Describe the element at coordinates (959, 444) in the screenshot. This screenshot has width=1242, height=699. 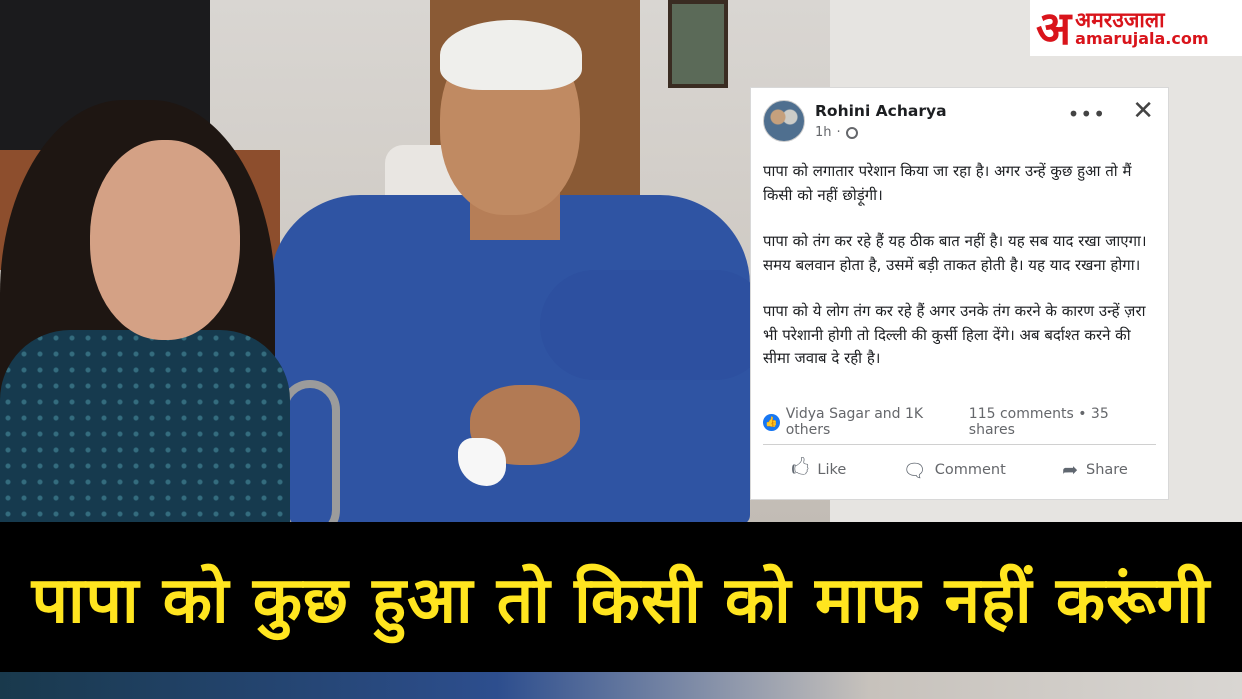
I see `divider` at that location.